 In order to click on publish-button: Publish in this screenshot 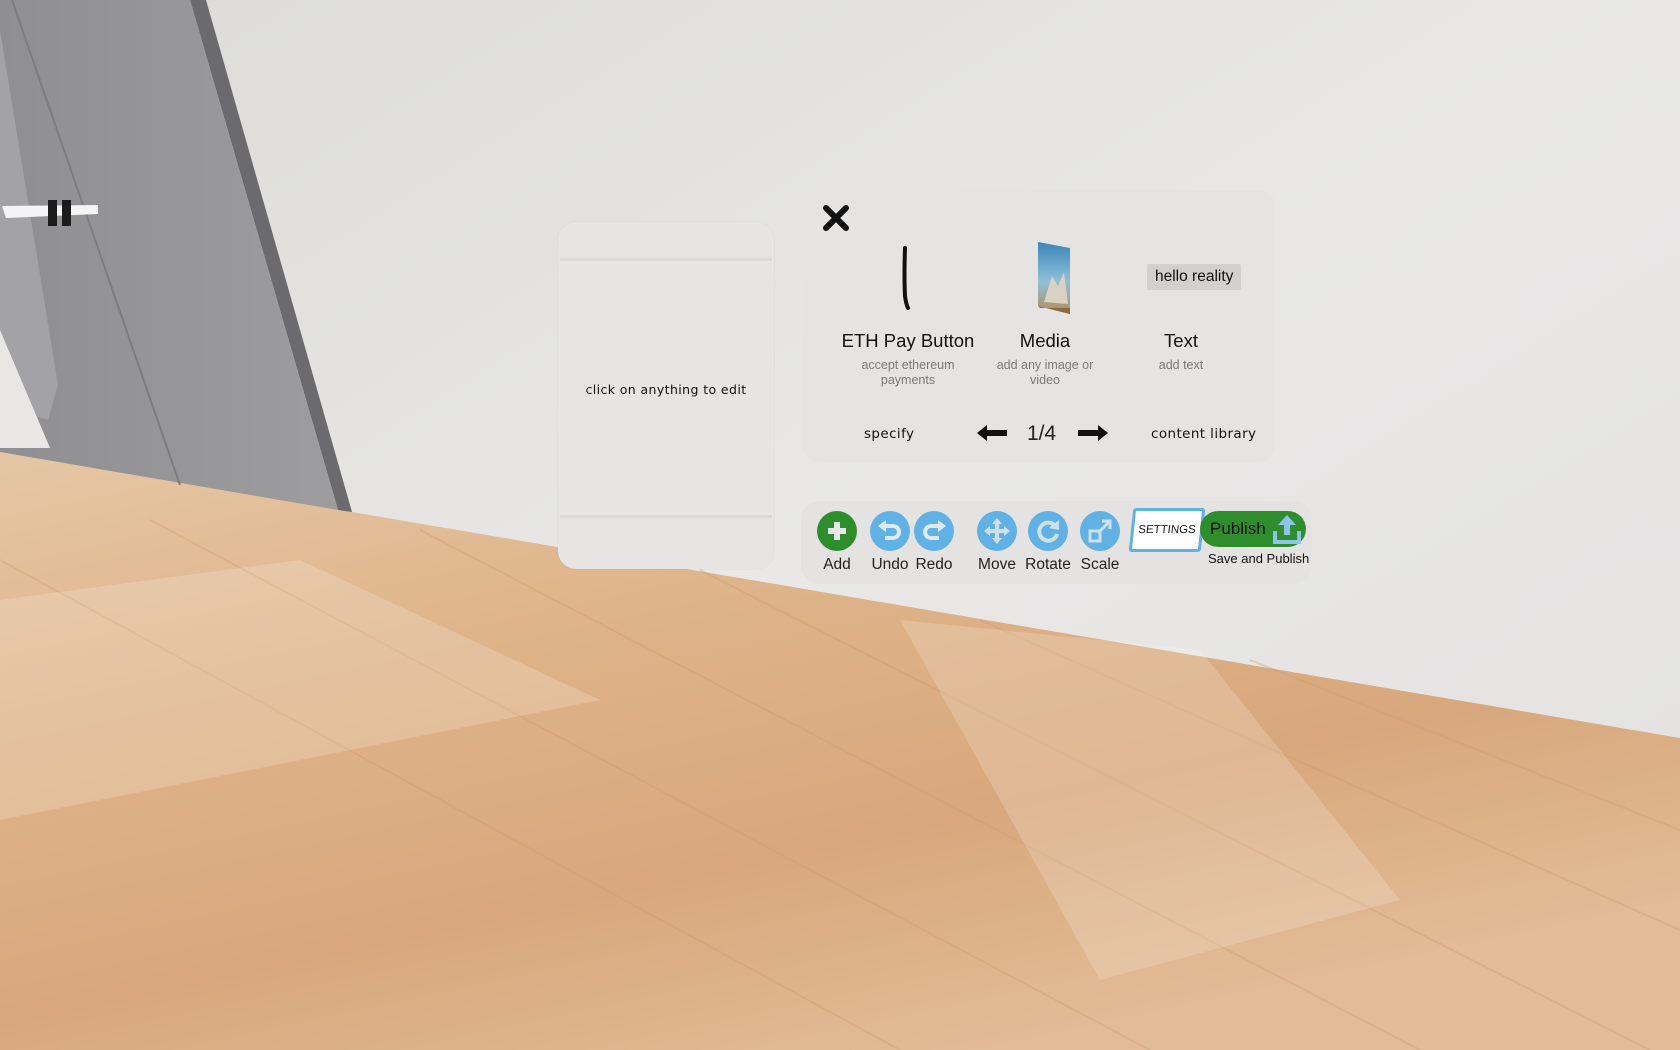, I will do `click(1253, 529)`.